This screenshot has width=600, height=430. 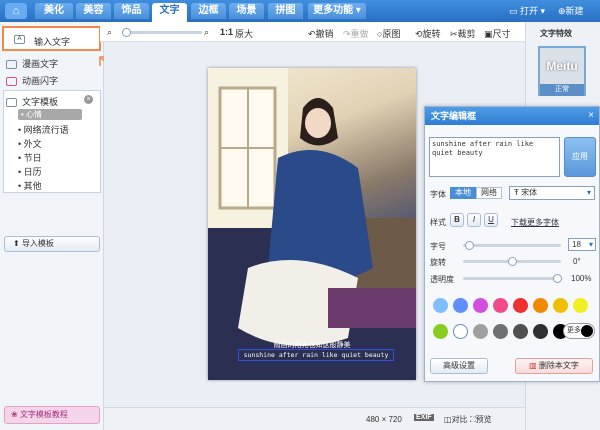 I want to click on font-size-slider-knob, so click(x=469, y=245).